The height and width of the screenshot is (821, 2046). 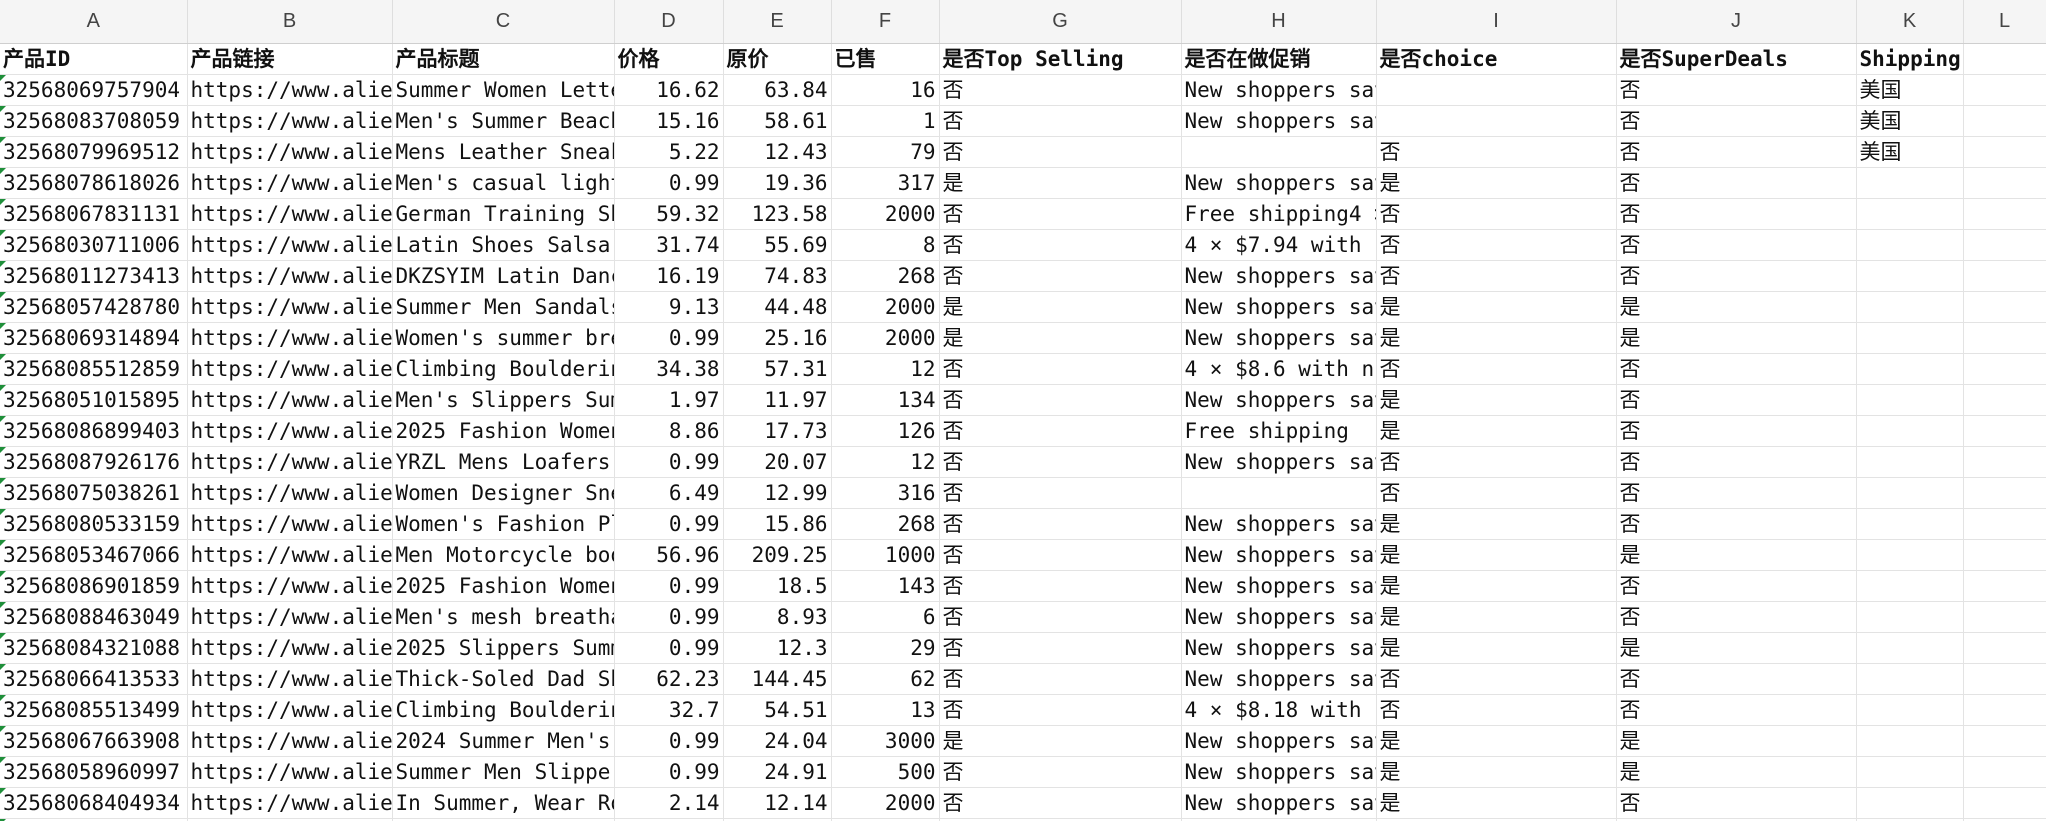 I want to click on table-cell: 25.16, so click(x=777, y=338).